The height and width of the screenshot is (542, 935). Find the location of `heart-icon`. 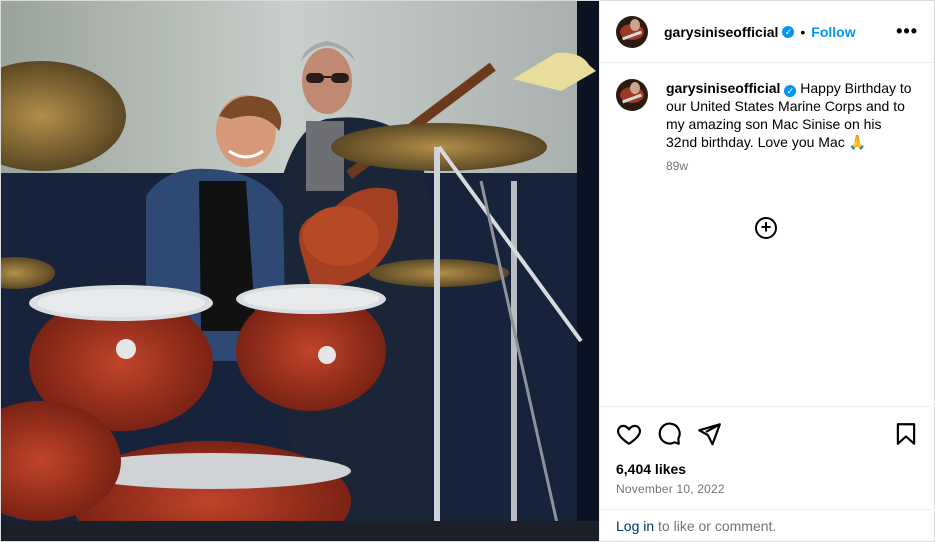

heart-icon is located at coordinates (629, 434).